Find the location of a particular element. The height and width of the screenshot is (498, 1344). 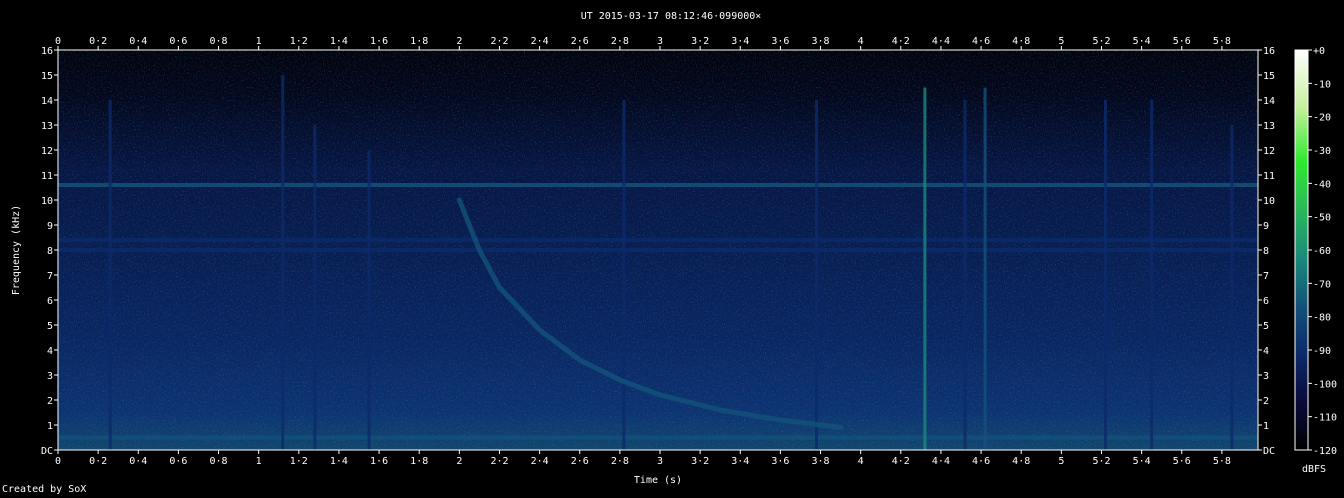

y-axis-left: DC12345678910111213141516 is located at coordinates (49, 251).